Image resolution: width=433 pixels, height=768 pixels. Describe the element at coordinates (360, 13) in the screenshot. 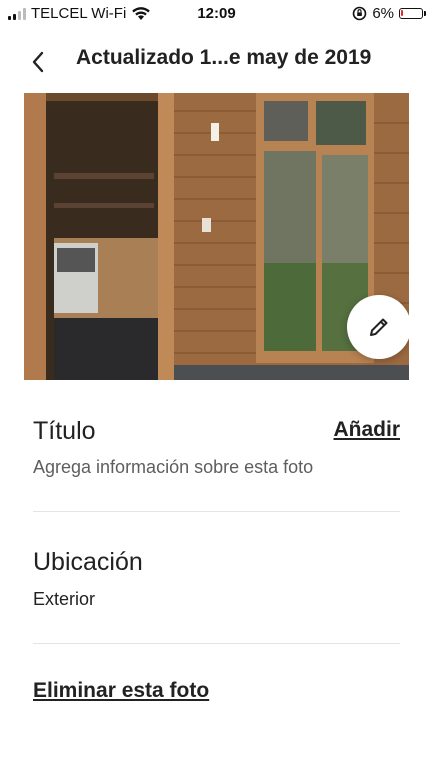

I see `orientation-lock-icon` at that location.